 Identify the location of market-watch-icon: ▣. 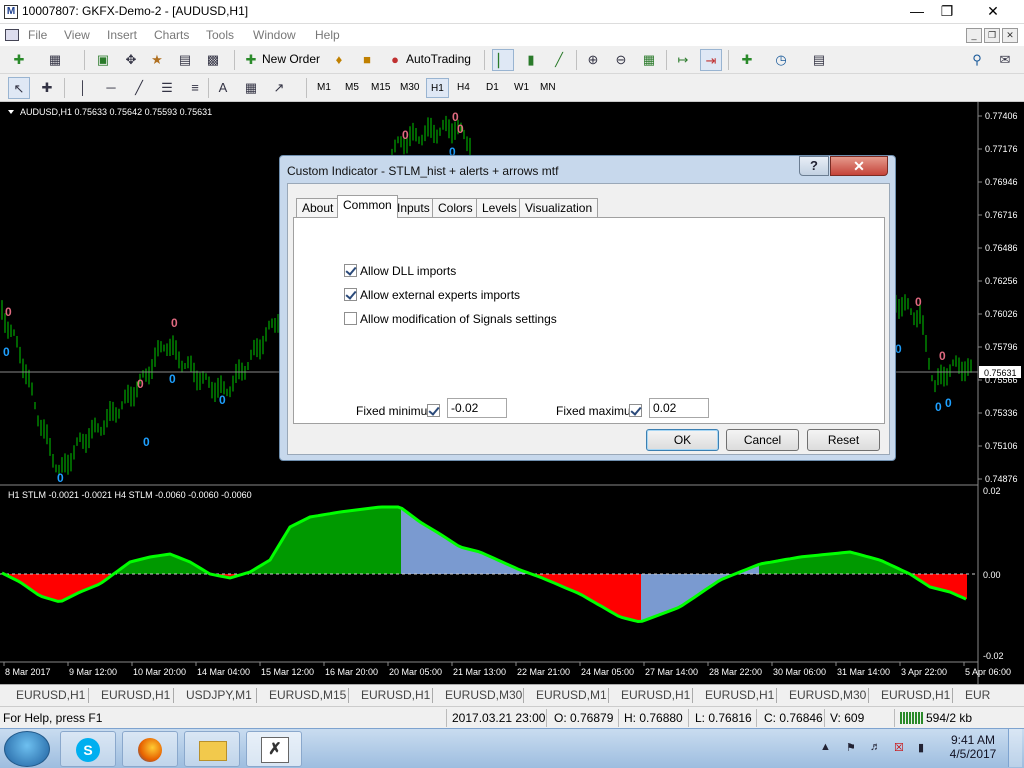
(103, 60).